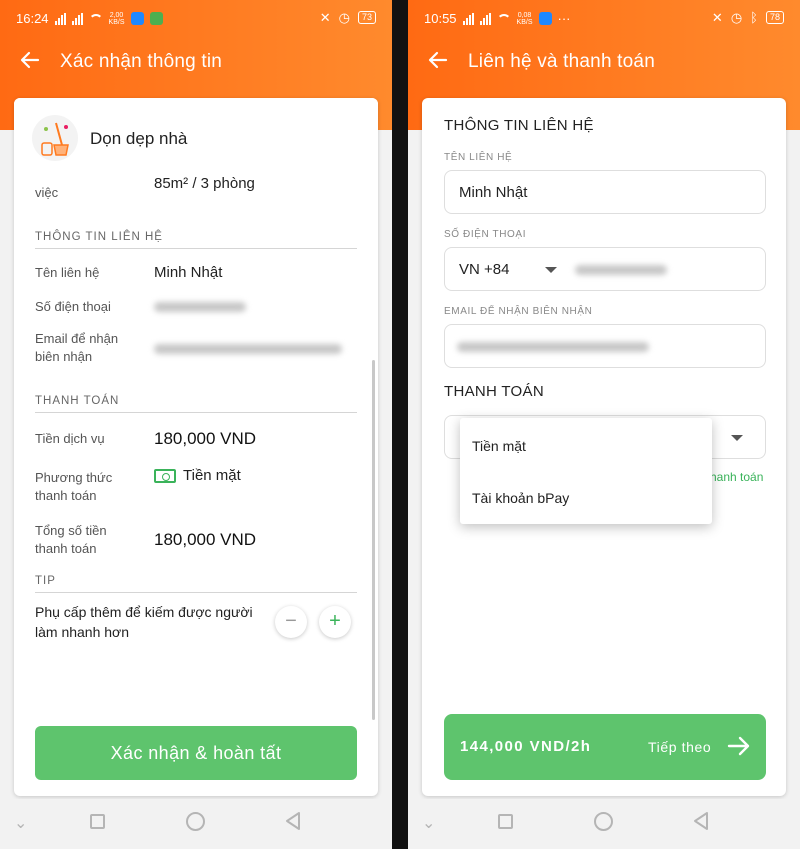 Image resolution: width=800 pixels, height=849 pixels. I want to click on service-fee-value: 180,000 VND, so click(205, 438).